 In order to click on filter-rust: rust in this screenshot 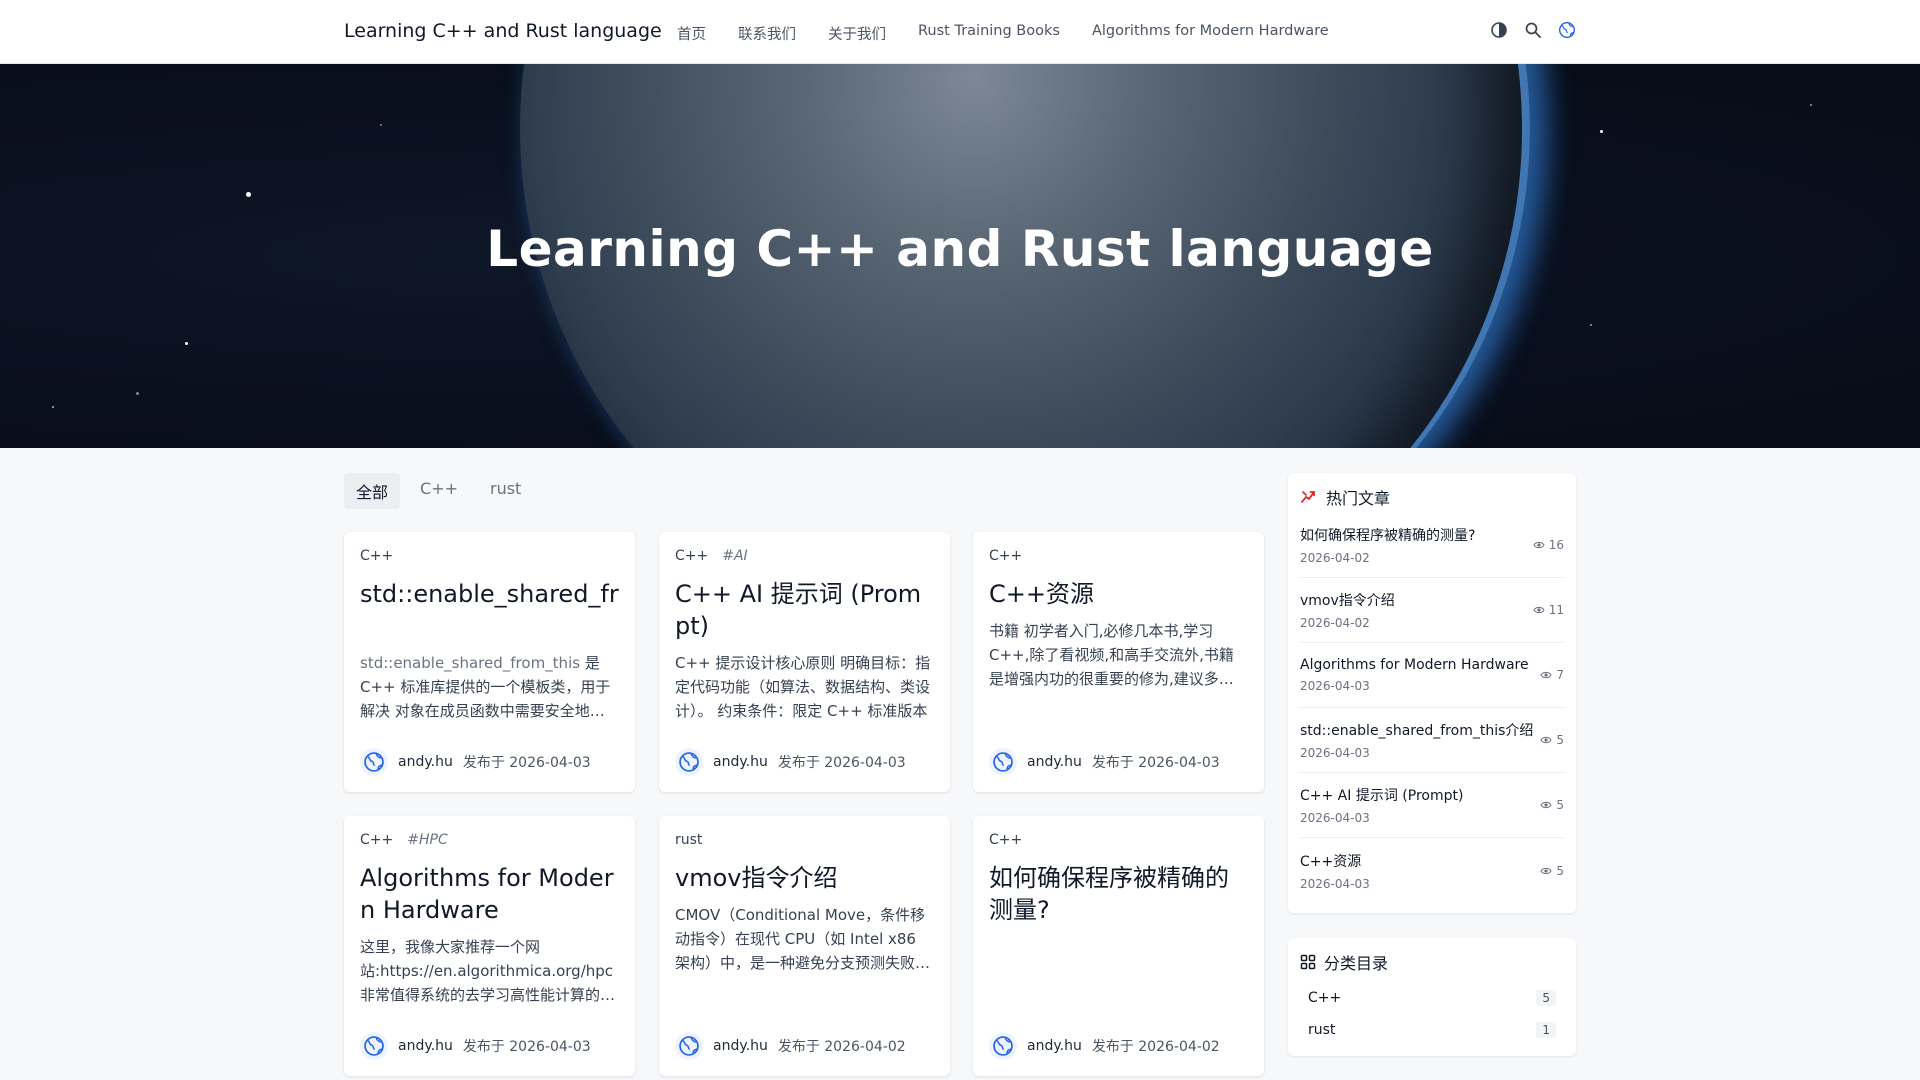, I will do `click(505, 491)`.